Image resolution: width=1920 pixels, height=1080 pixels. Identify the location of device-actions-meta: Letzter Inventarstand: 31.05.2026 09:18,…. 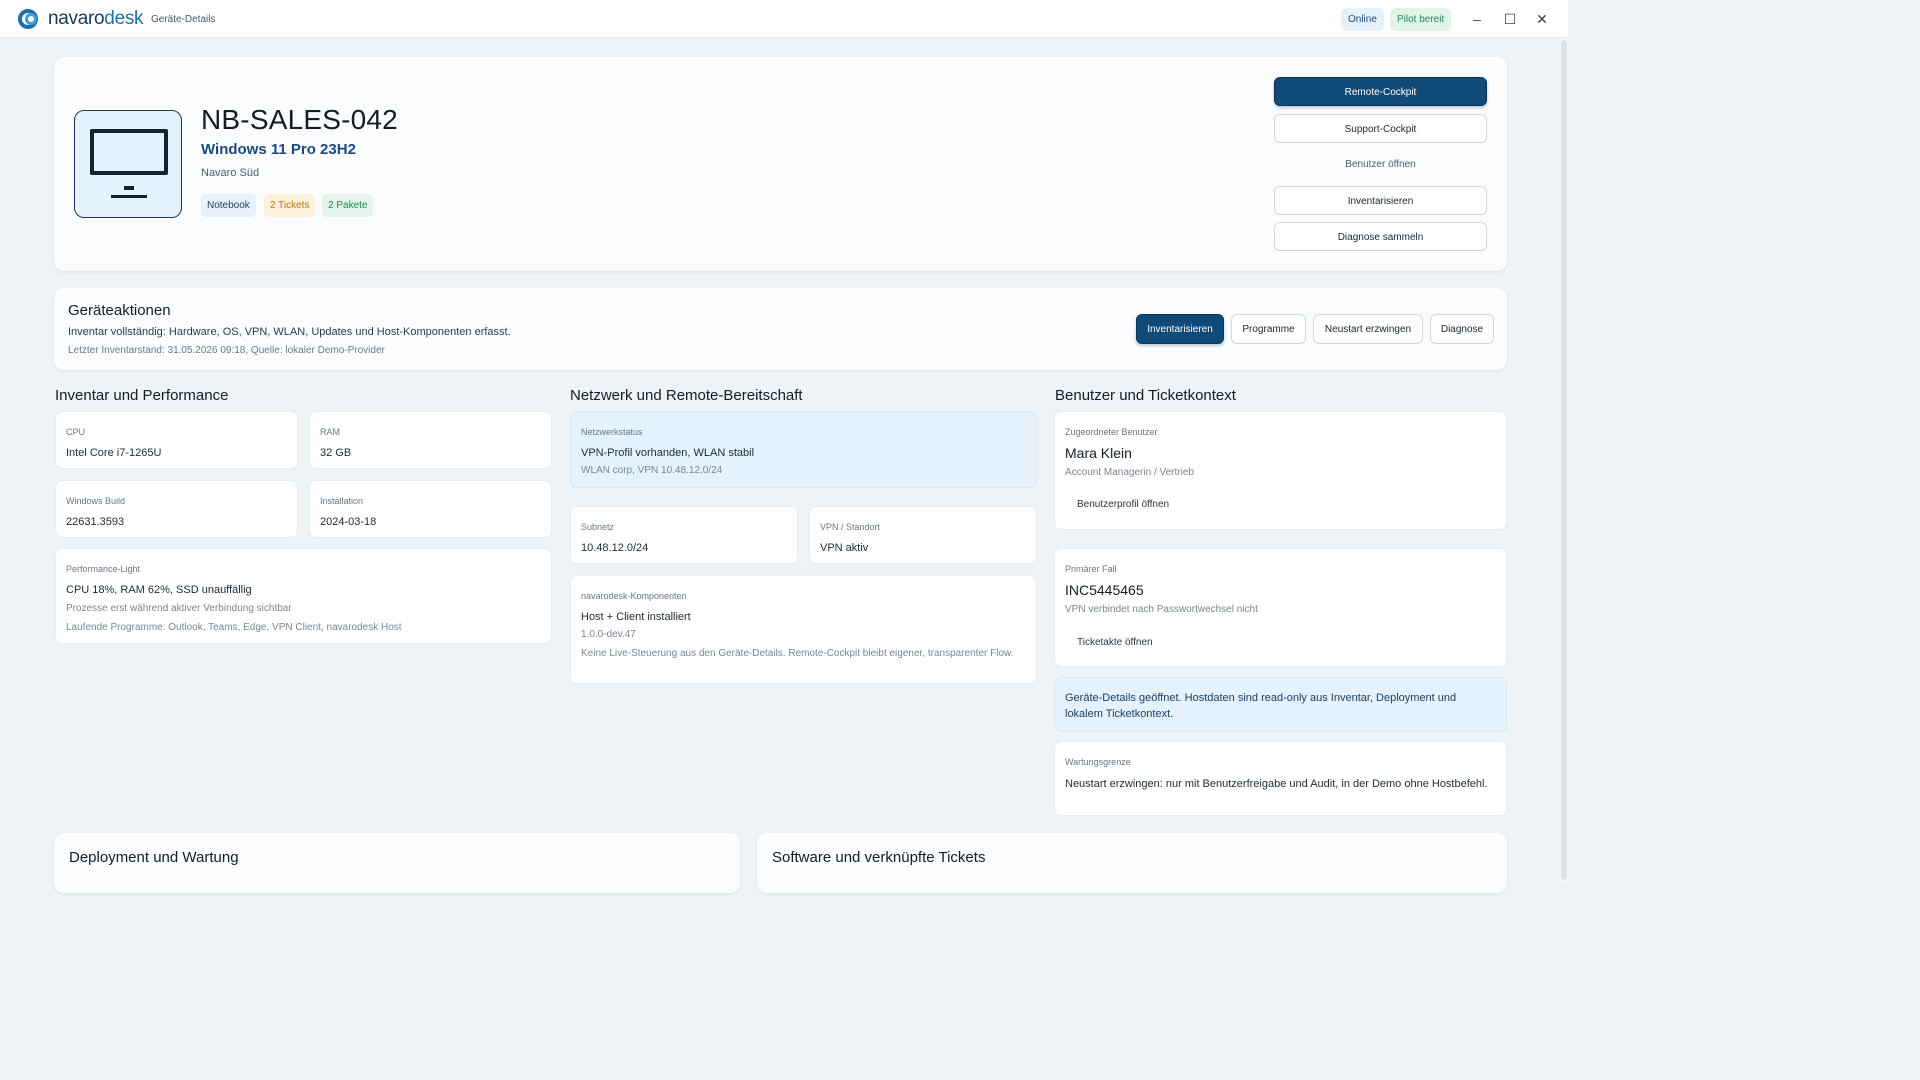
(226, 350).